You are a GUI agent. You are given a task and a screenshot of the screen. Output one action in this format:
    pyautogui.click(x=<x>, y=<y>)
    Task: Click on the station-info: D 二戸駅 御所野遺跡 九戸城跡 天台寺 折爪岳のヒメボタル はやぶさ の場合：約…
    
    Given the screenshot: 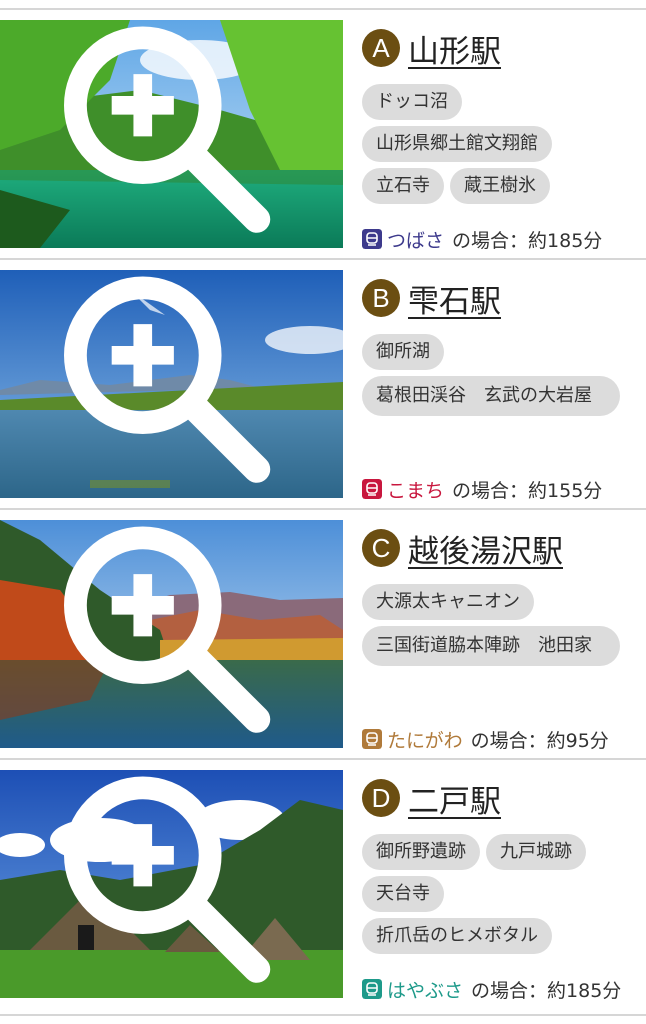 What is the action you would take?
    pyautogui.click(x=501, y=886)
    